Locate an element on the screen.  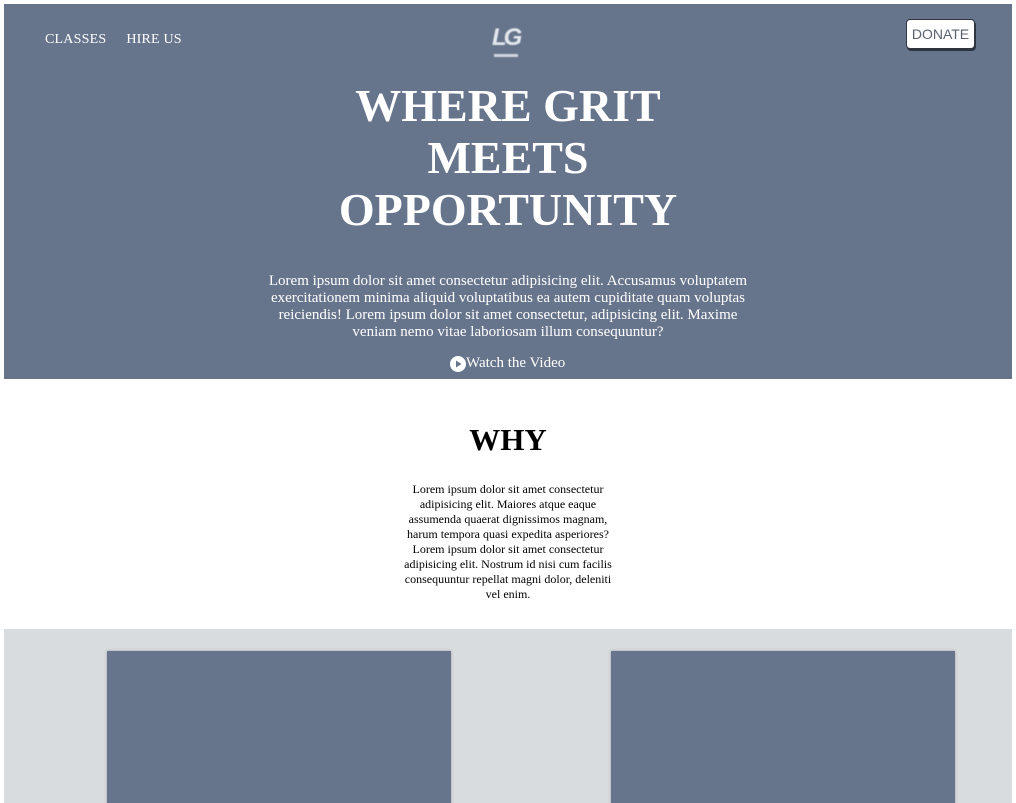
why-title: WHY is located at coordinates (508, 439).